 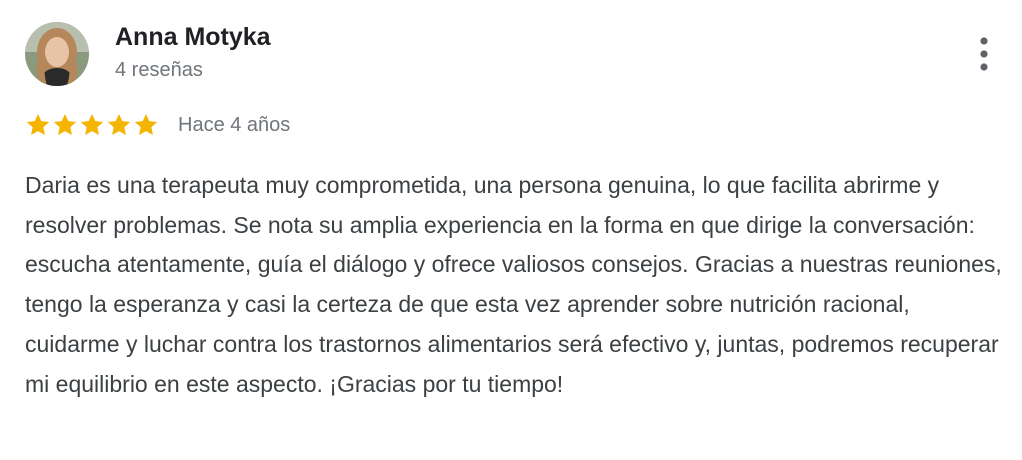 What do you see at coordinates (193, 37) in the screenshot?
I see `author-name: Anna Motyka` at bounding box center [193, 37].